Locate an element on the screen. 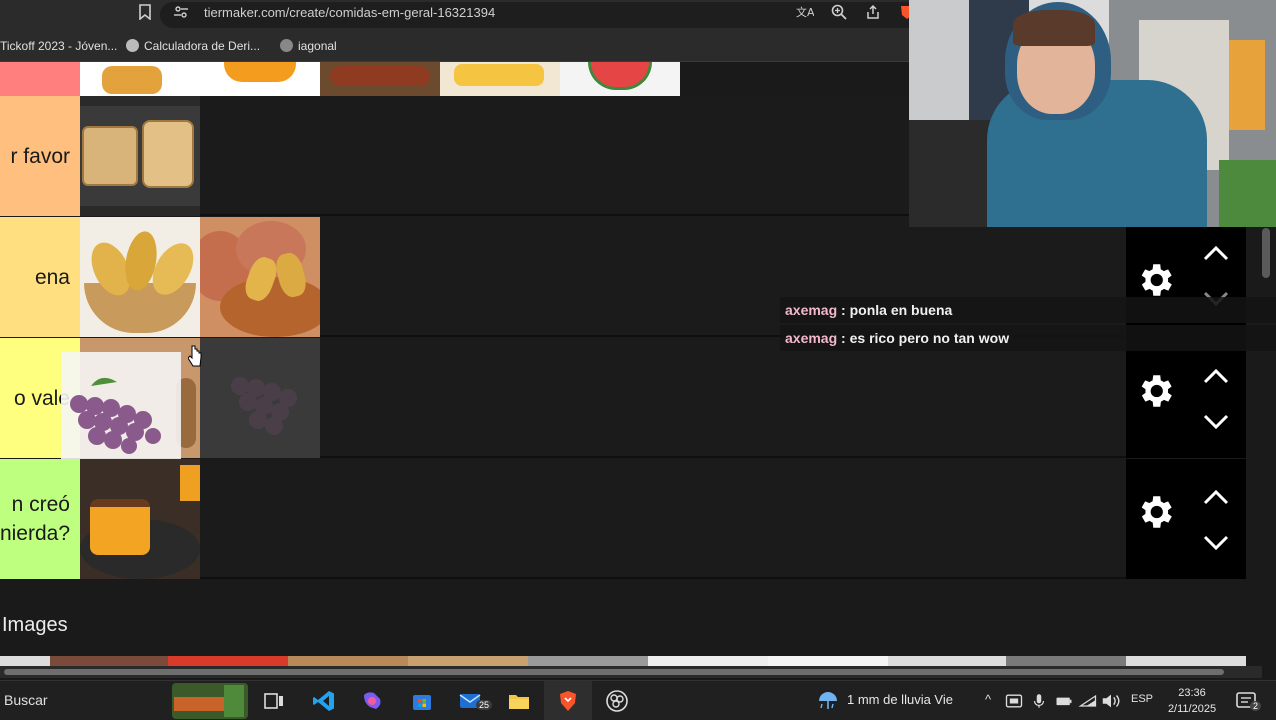 This screenshot has height=720, width=1276. chat-text: ponla en buena is located at coordinates (901, 310).